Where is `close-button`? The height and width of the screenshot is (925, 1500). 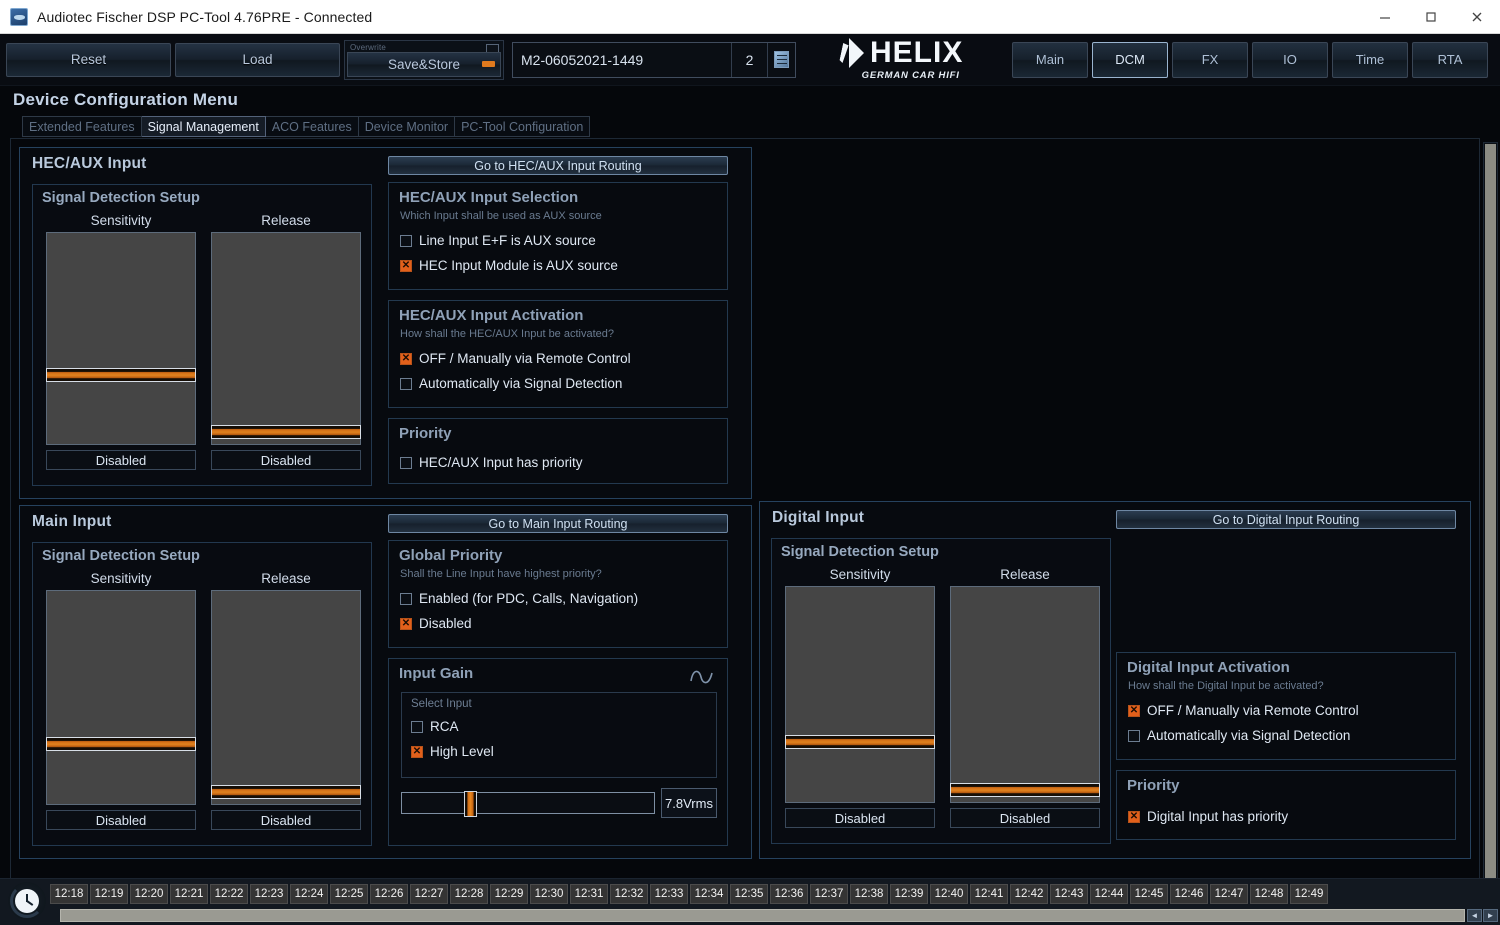 close-button is located at coordinates (1477, 16).